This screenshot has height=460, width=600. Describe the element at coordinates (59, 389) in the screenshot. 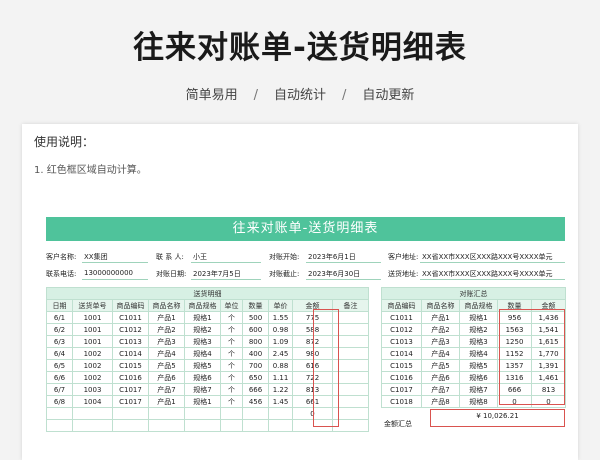

I see `table-cell: 6/7` at that location.